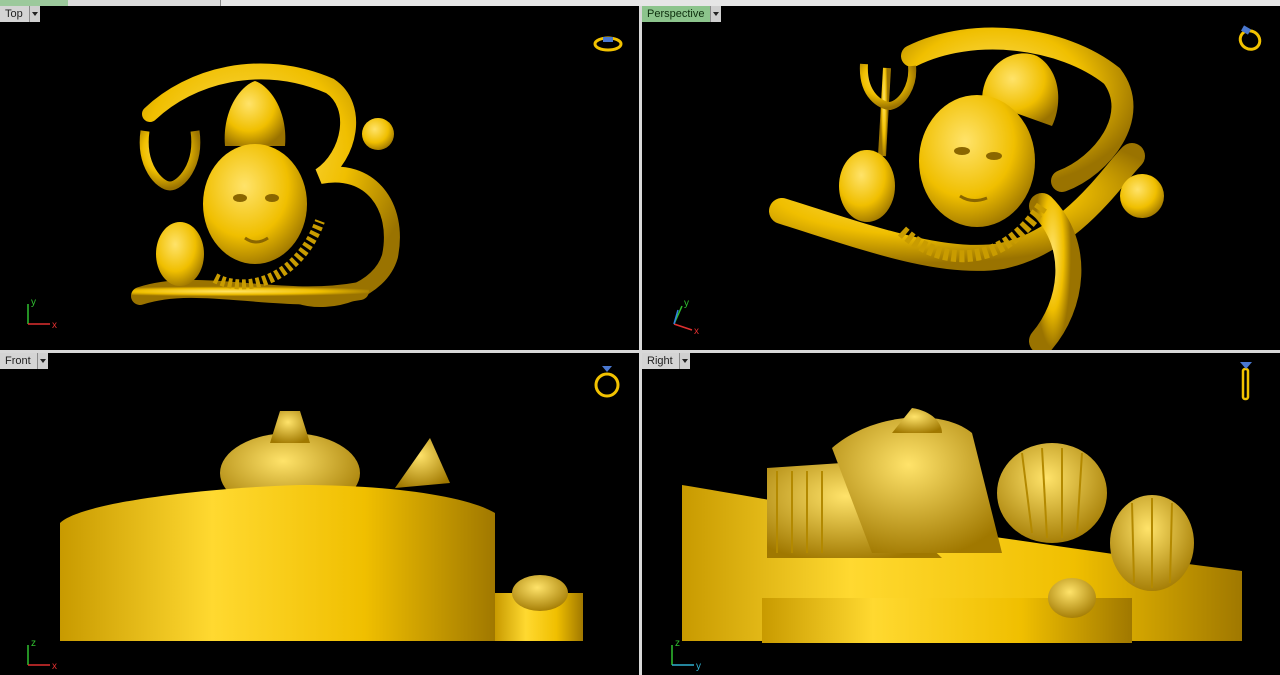 This screenshot has width=1280, height=675. Describe the element at coordinates (265, 185) in the screenshot. I see `model-render-top` at that location.